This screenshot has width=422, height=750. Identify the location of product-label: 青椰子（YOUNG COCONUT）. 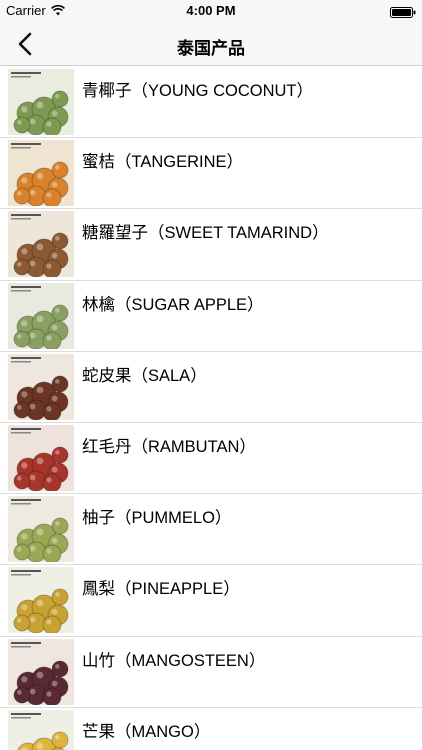
(197, 91).